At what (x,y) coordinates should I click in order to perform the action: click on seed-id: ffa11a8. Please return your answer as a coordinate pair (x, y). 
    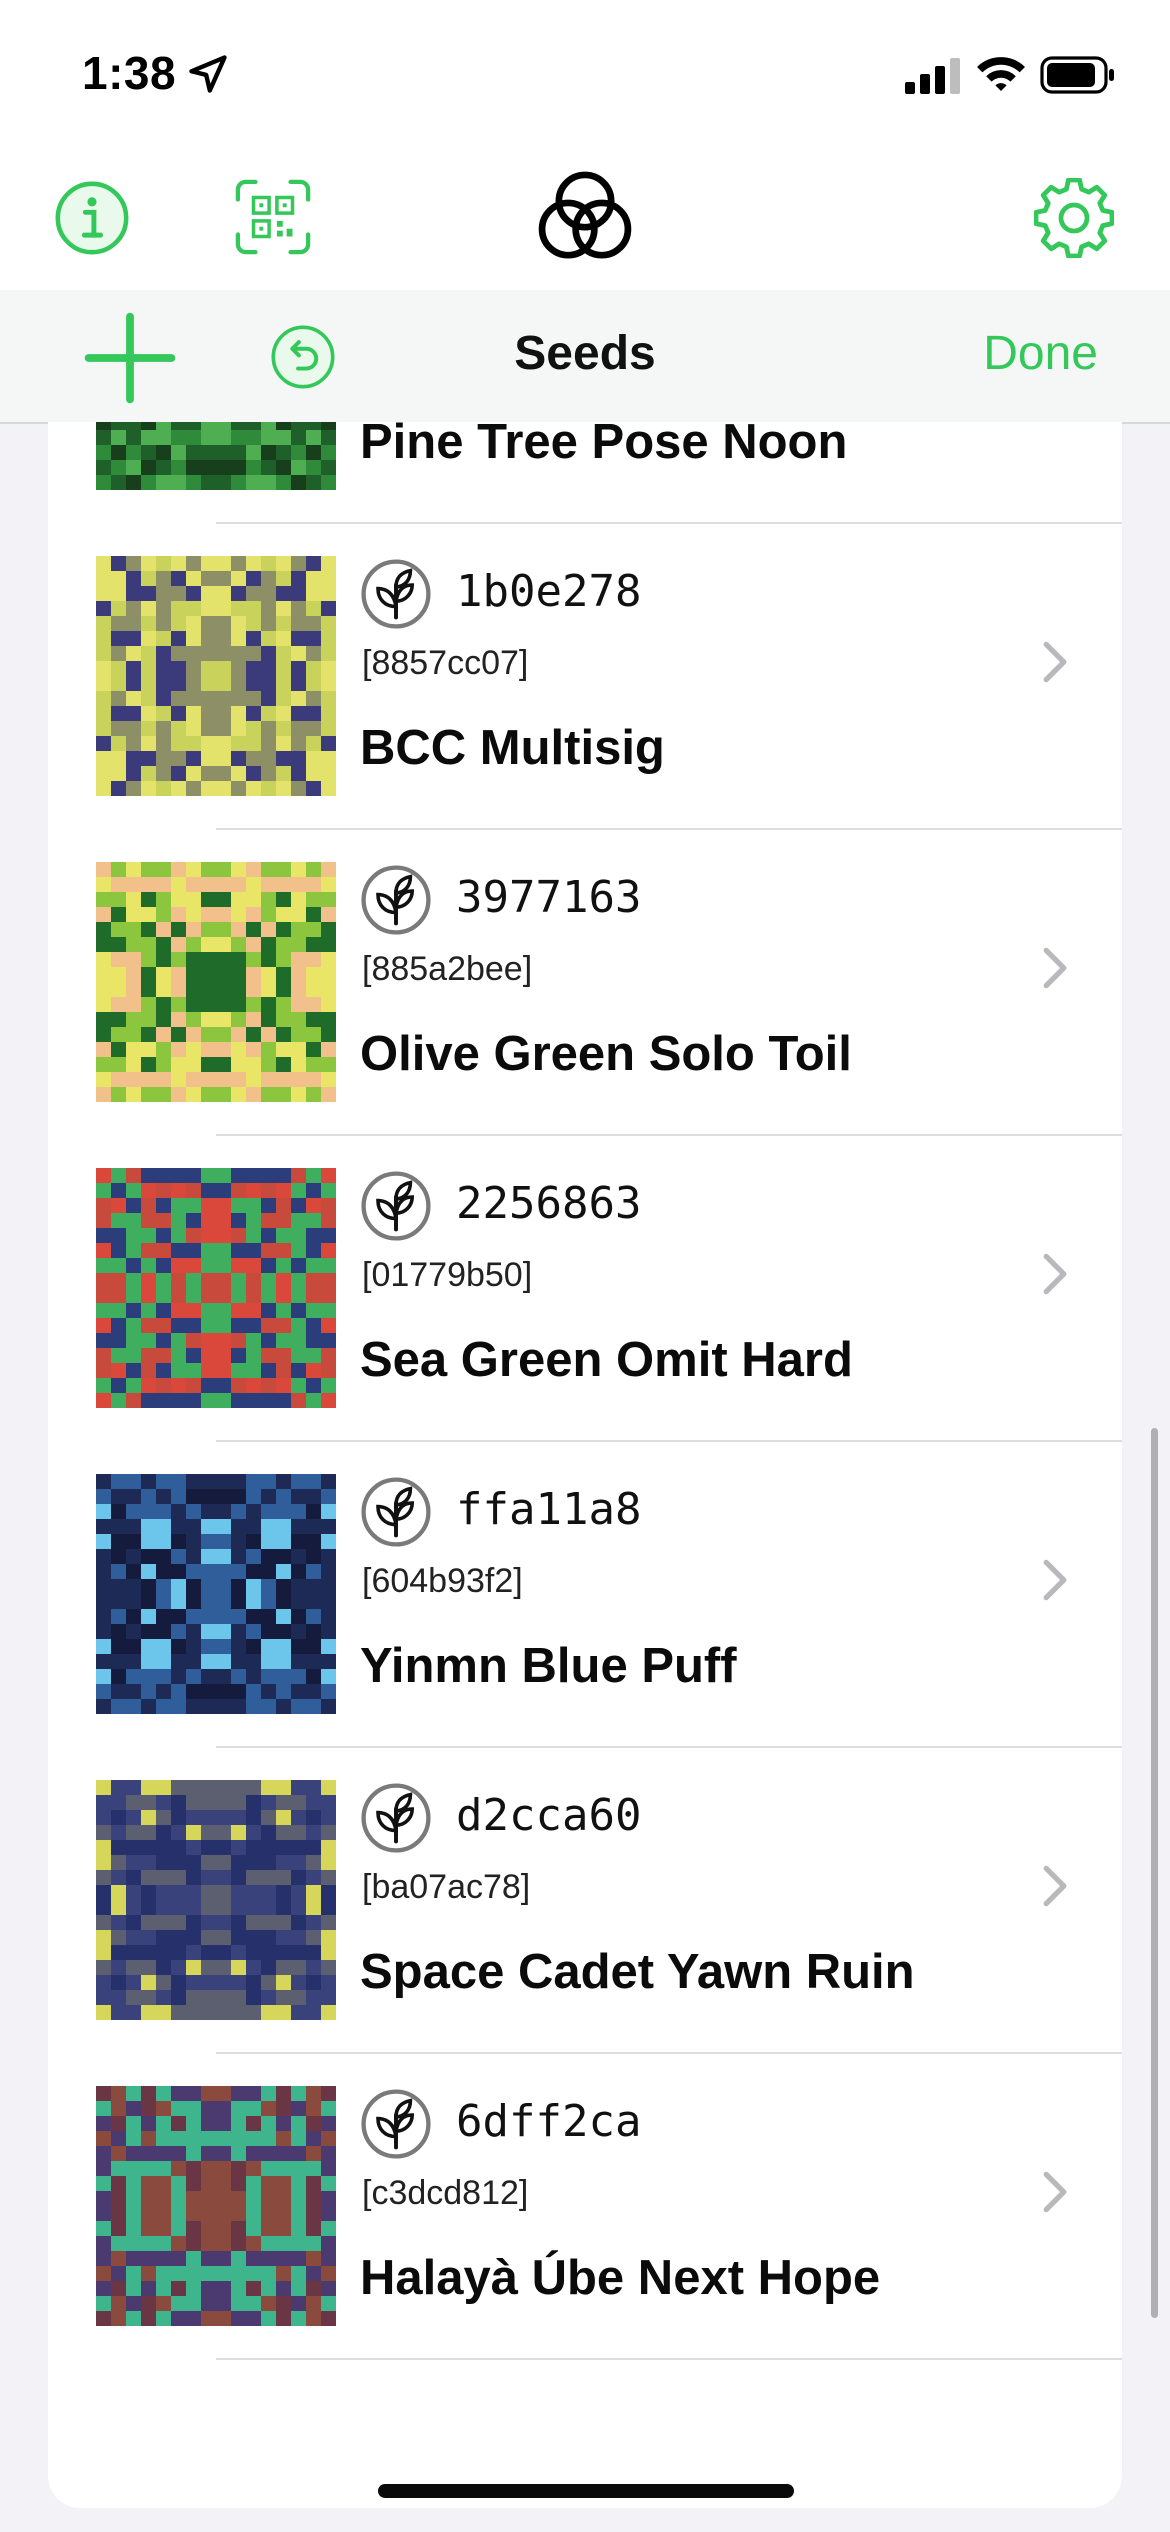
    Looking at the image, I should click on (549, 1509).